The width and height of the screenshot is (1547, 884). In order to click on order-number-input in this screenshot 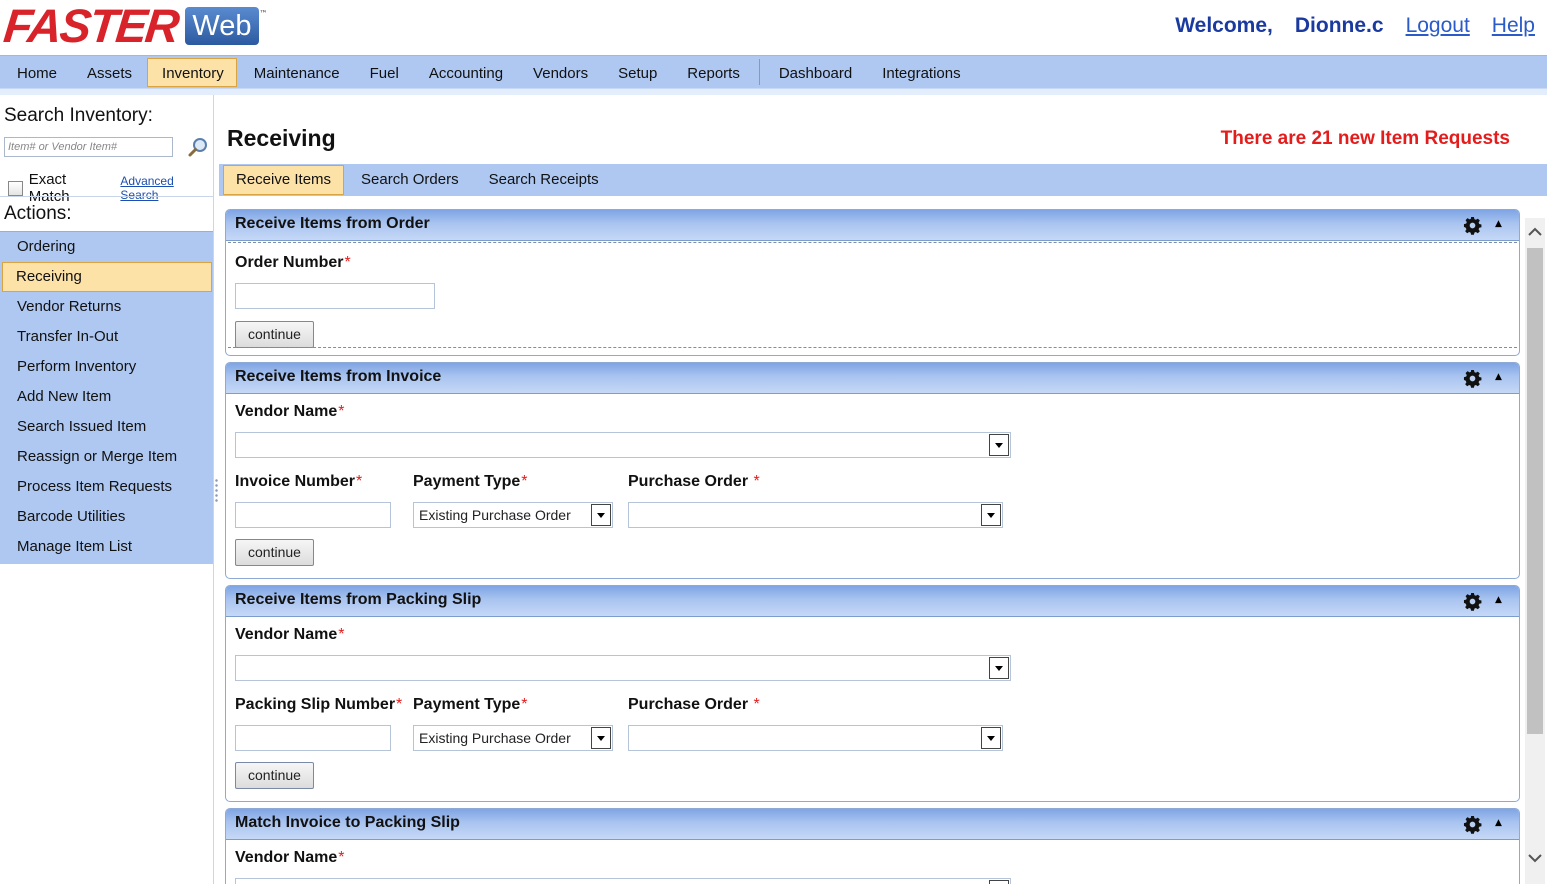, I will do `click(335, 296)`.